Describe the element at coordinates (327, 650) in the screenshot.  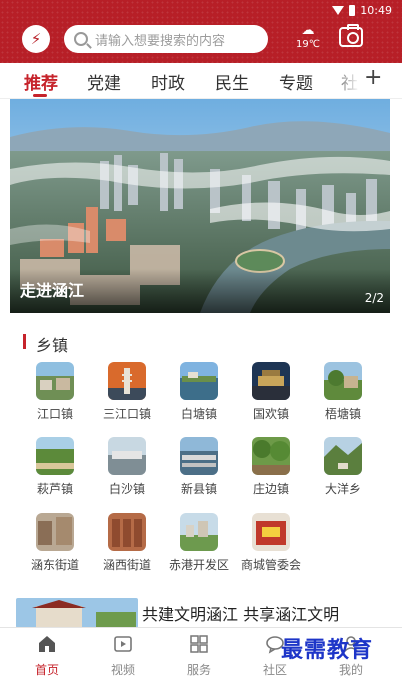
I see `watermark-text: 最需教育` at that location.